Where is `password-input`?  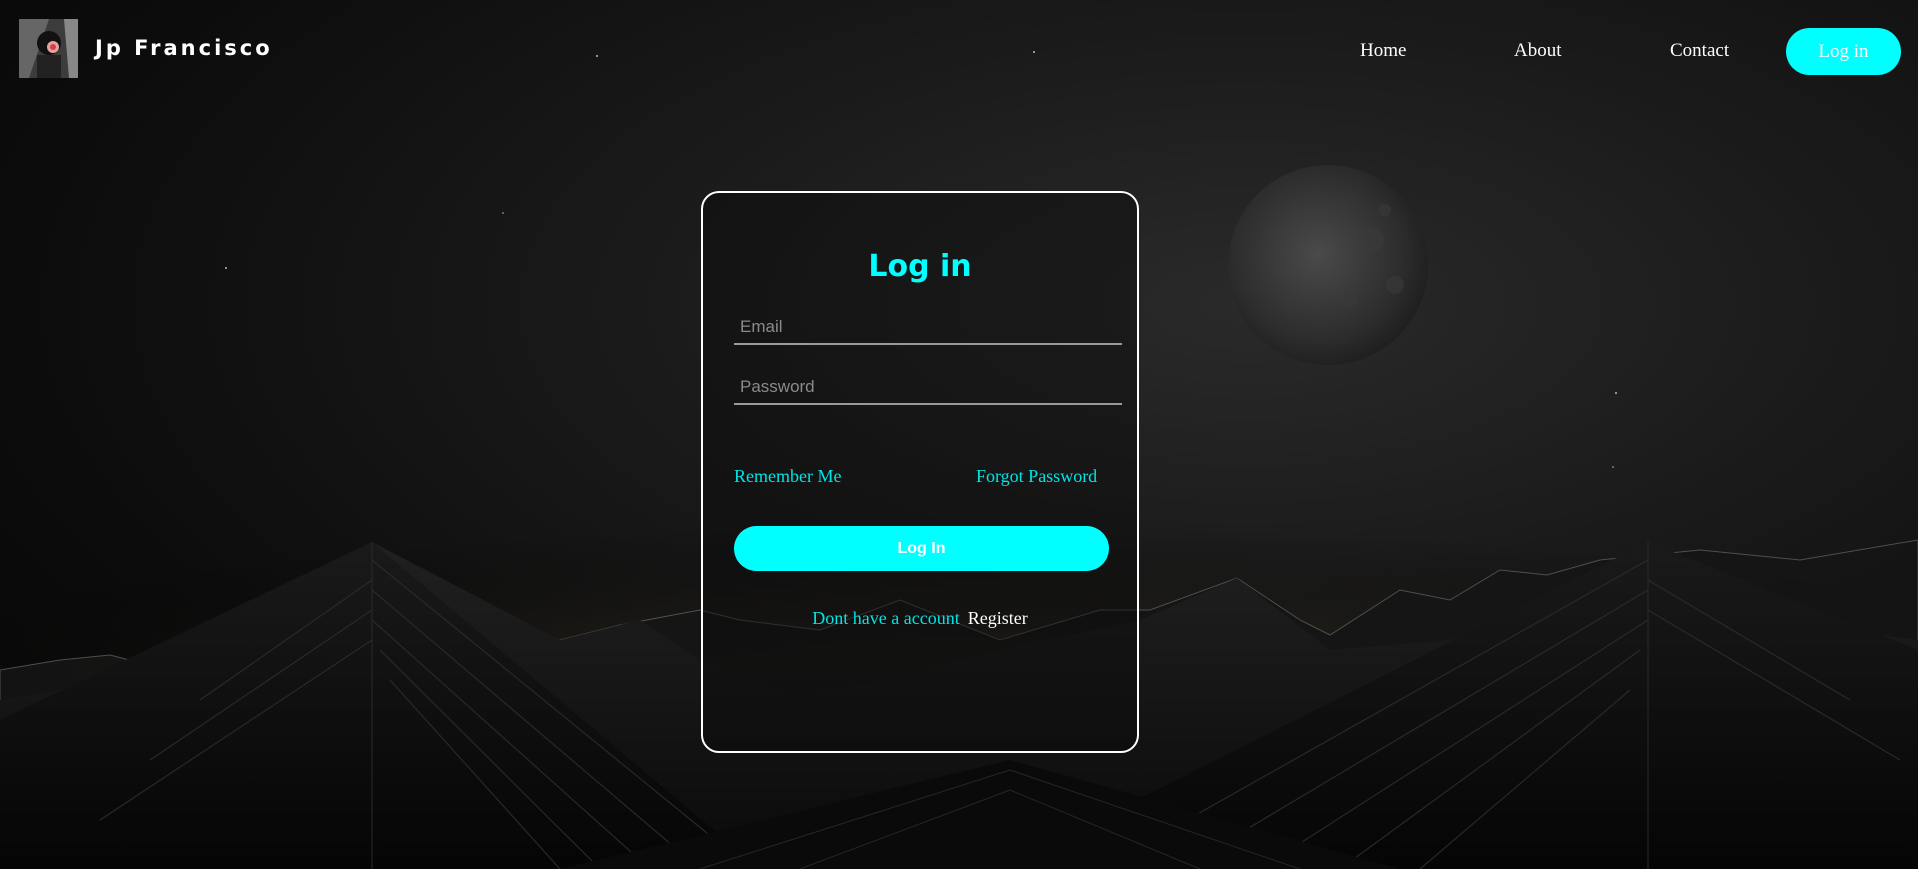 password-input is located at coordinates (928, 388).